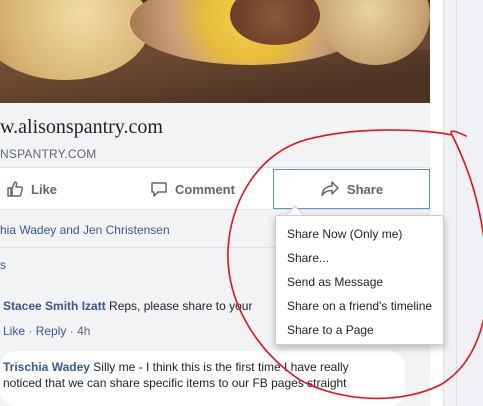  Describe the element at coordinates (51, 331) in the screenshot. I see `comment-reply-link: Reply` at that location.